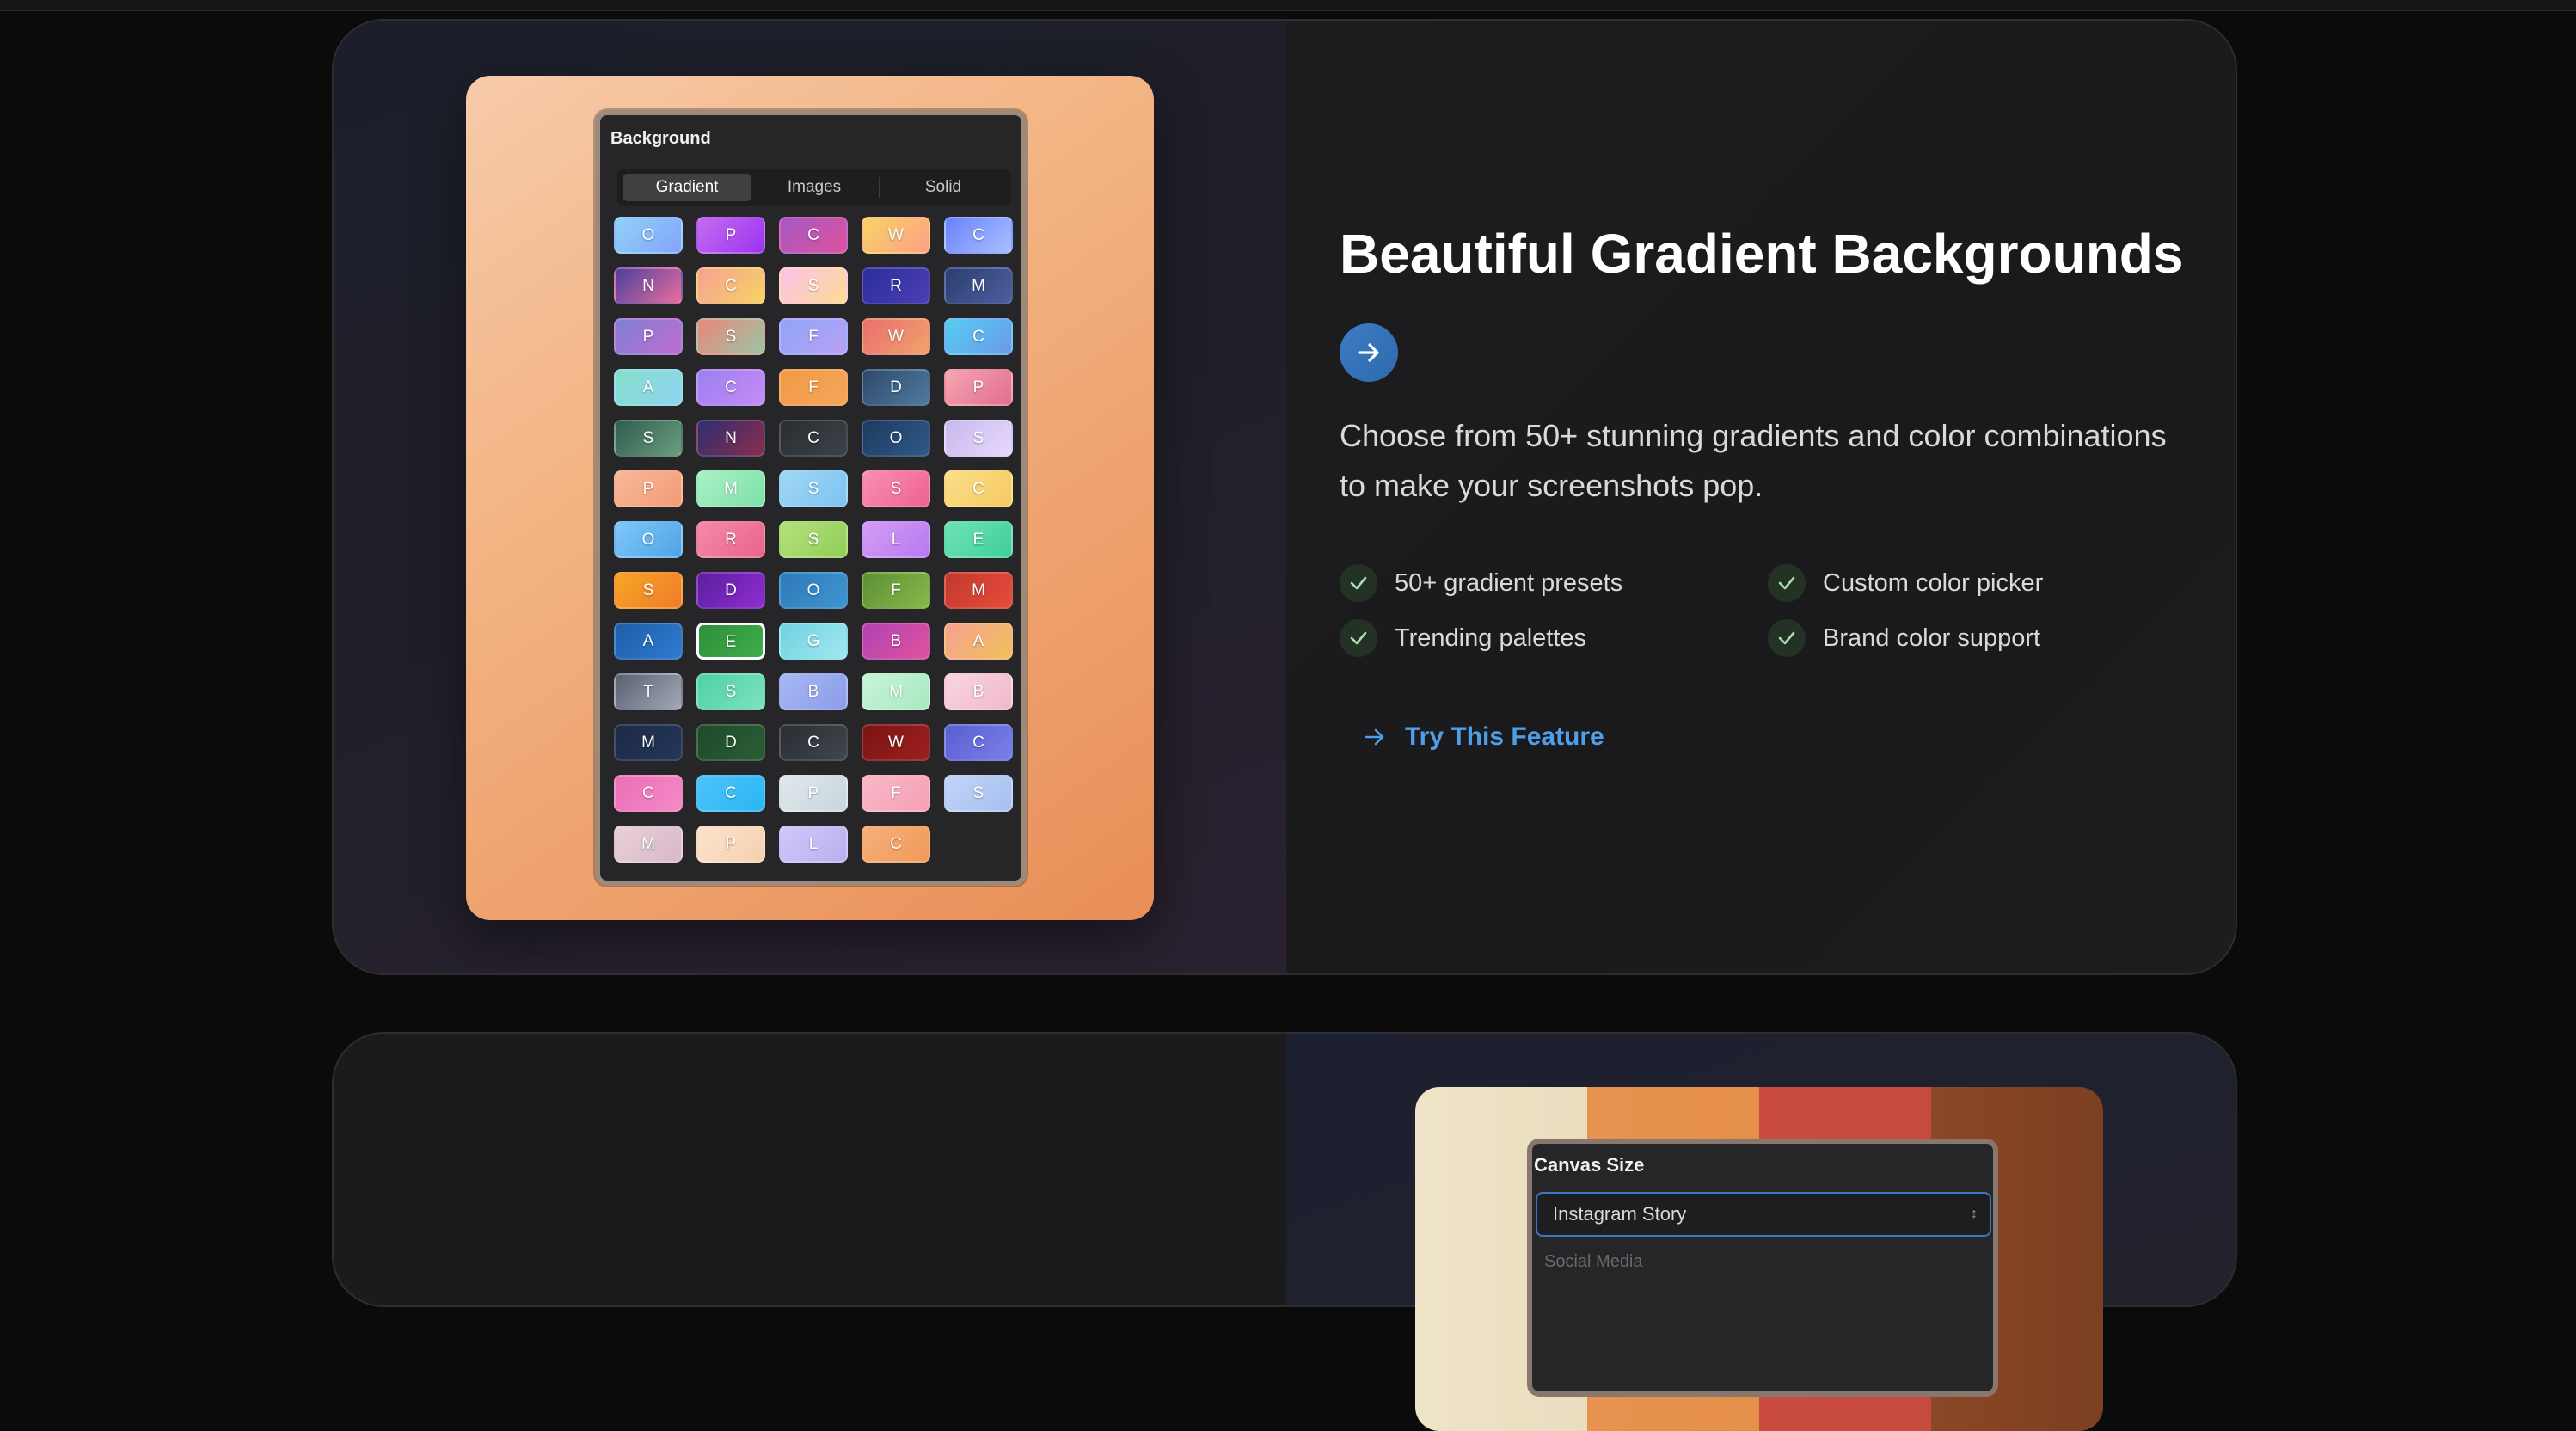  I want to click on feature-label: Custom color picker, so click(1934, 582).